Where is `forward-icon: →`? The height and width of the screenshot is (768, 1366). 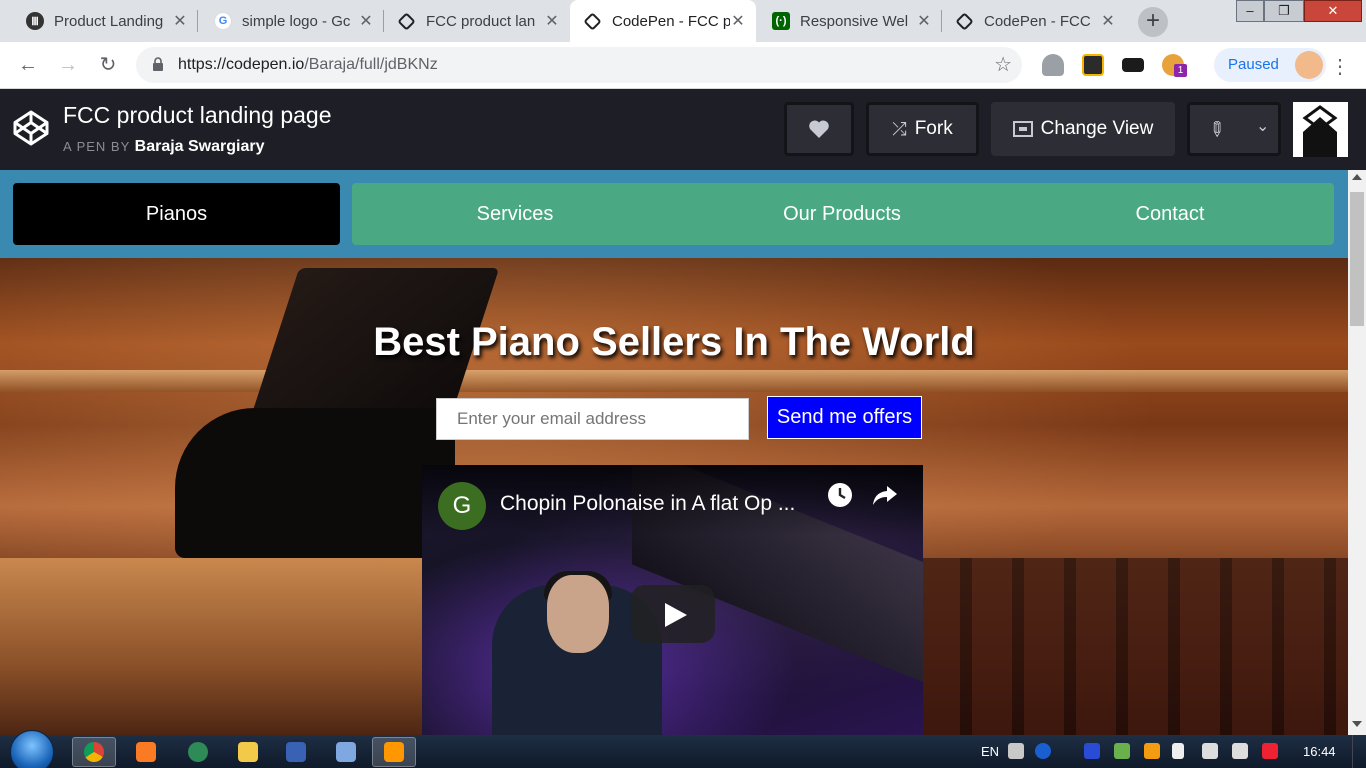
forward-icon: → is located at coordinates (68, 65).